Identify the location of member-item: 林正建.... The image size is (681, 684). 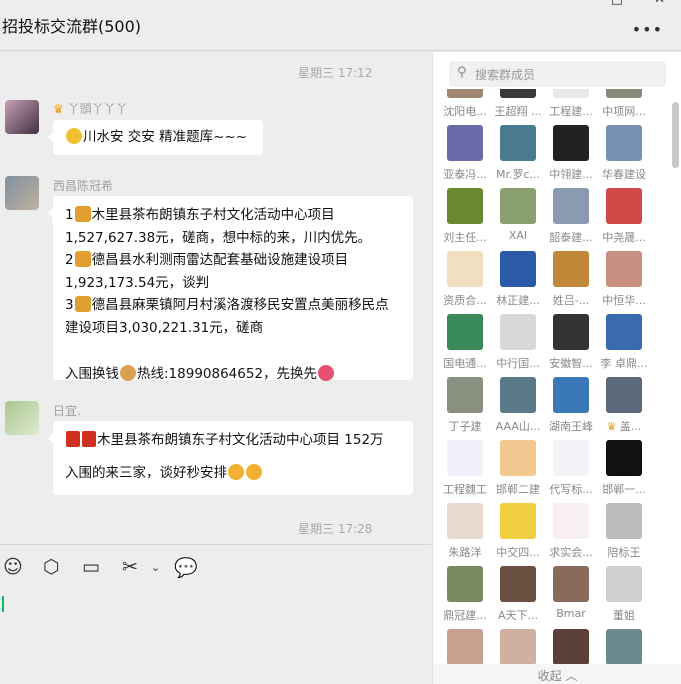
(518, 279).